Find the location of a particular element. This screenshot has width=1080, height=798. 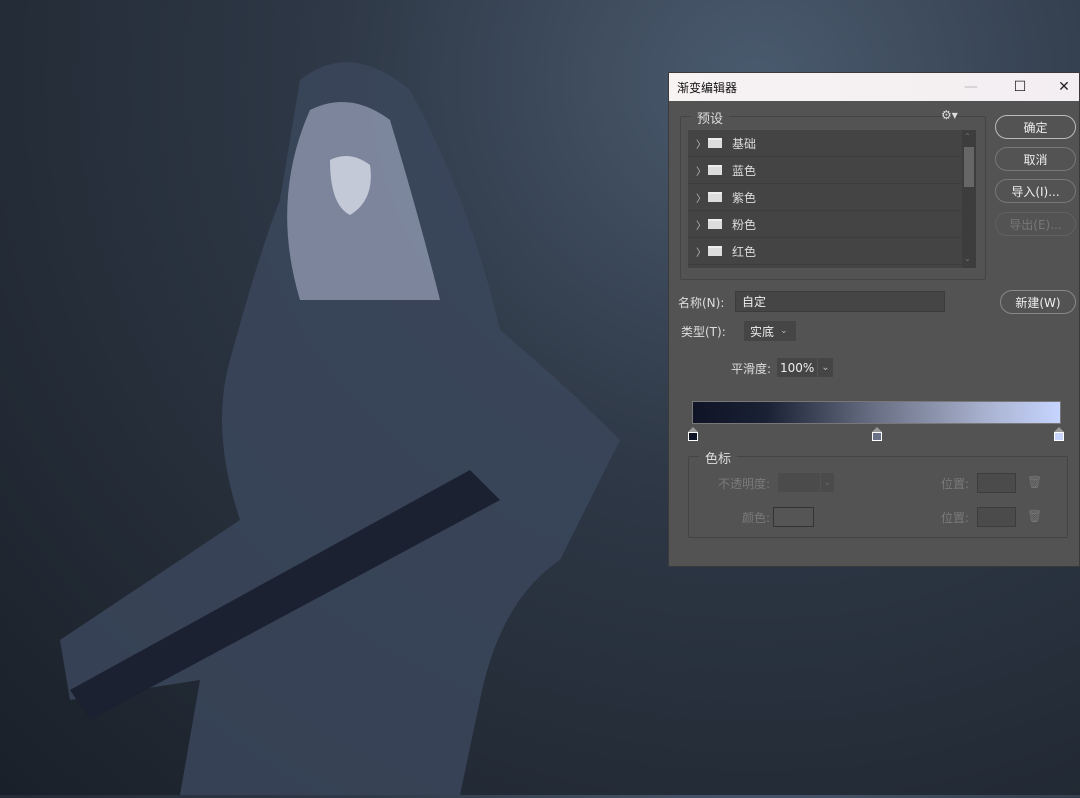

name-input: 自定 is located at coordinates (840, 301).